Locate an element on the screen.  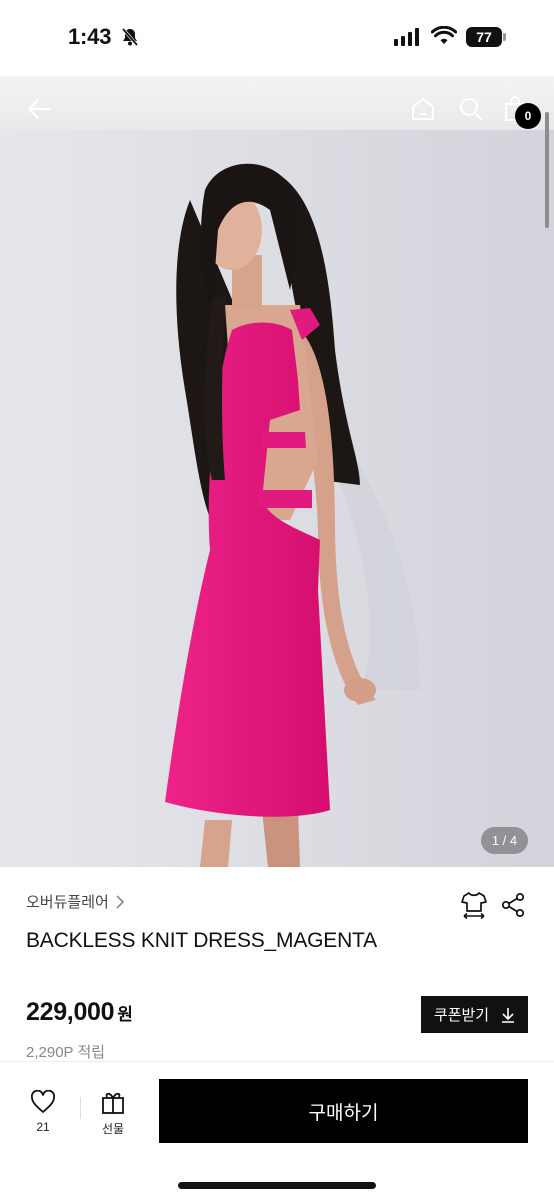
signal-icon is located at coordinates (406, 37).